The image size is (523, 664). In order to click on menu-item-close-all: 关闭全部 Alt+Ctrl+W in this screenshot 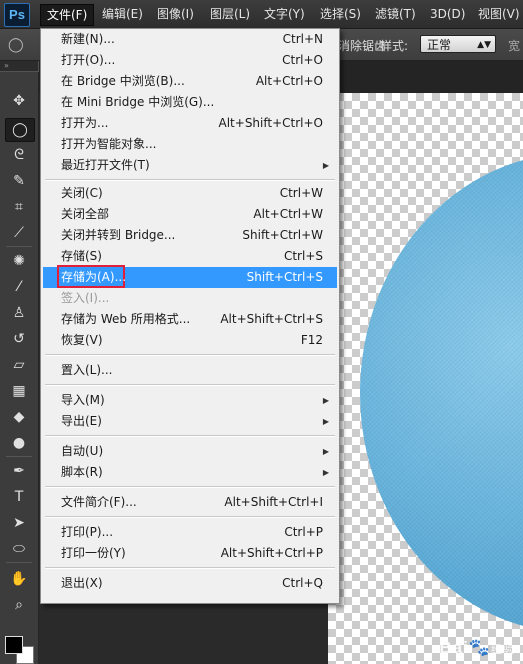, I will do `click(190, 214)`.